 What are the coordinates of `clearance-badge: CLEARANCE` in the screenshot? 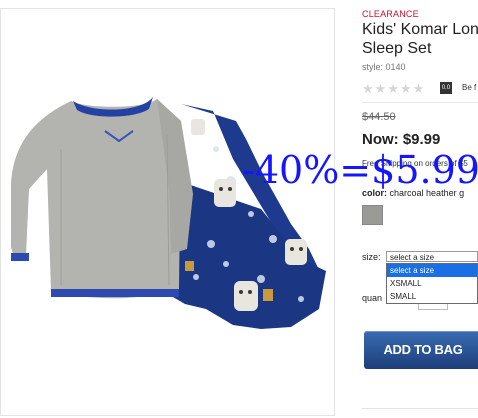 It's located at (390, 14).